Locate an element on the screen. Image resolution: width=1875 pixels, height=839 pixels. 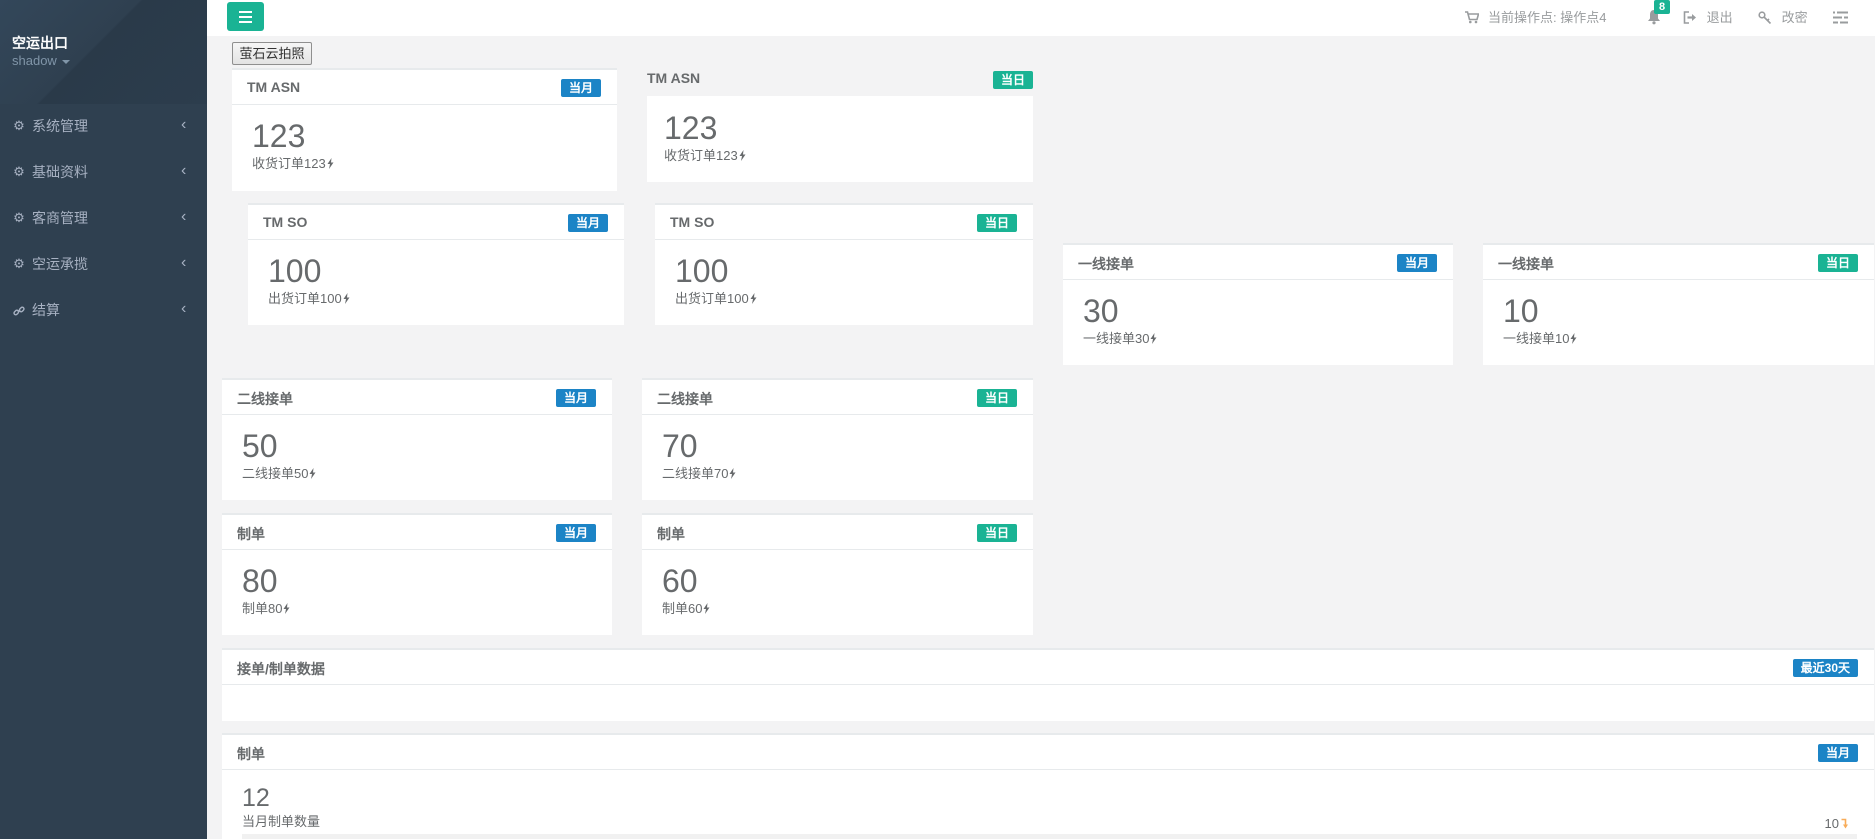
app-title: 空运出口 is located at coordinates (40, 43).